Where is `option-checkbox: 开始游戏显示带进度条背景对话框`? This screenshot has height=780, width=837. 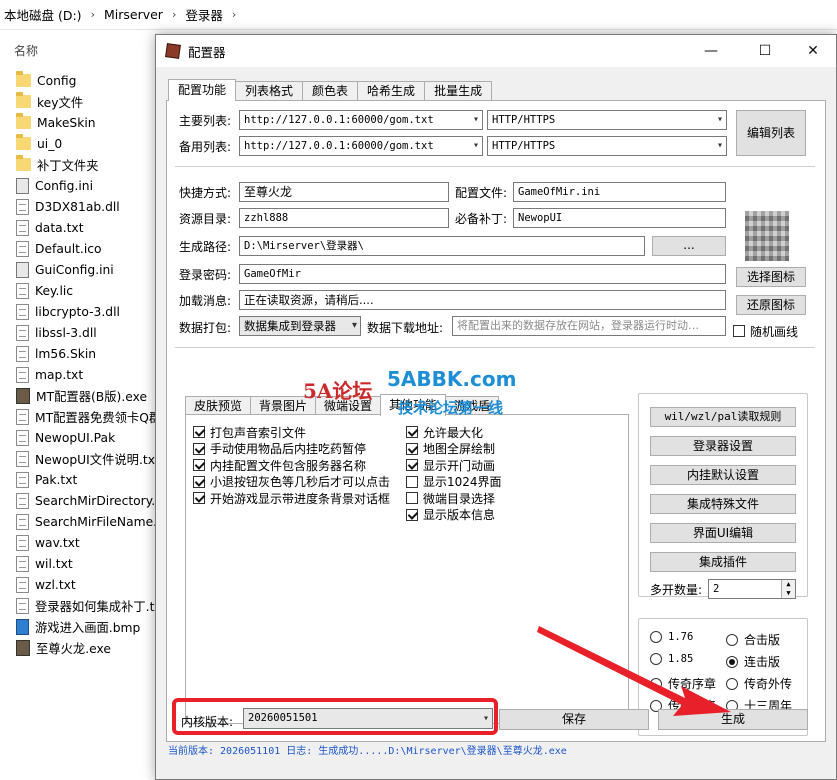 option-checkbox: 开始游戏显示带进度条背景对话框 is located at coordinates (291, 498).